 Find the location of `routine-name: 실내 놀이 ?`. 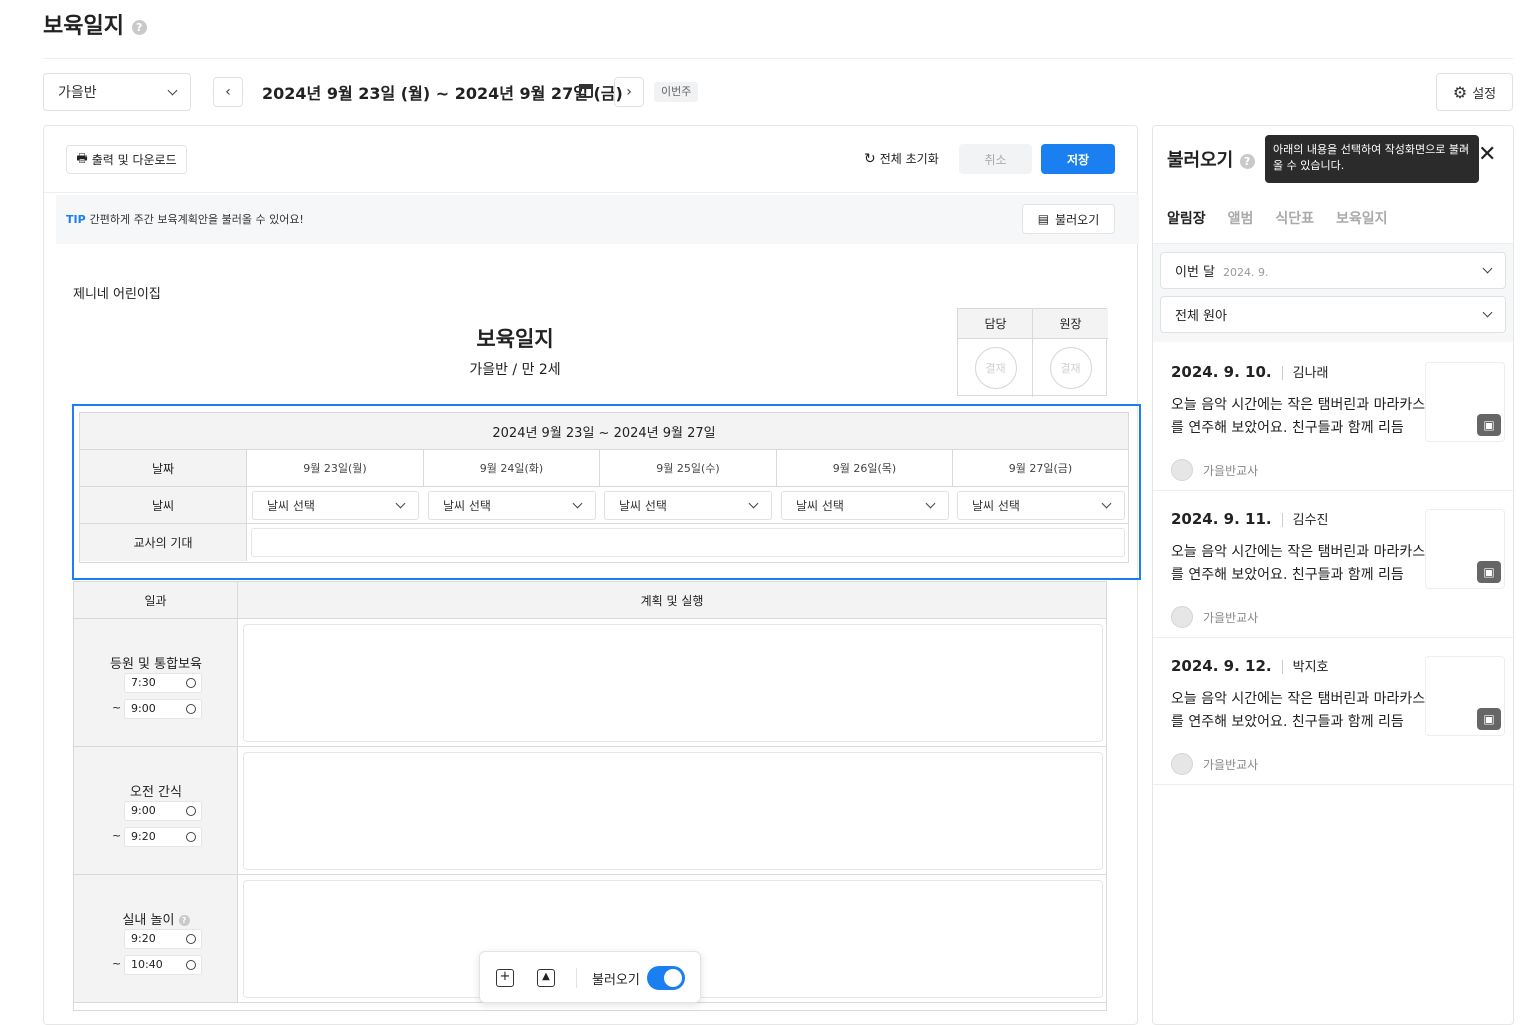

routine-name: 실내 놀이 ? is located at coordinates (156, 918).